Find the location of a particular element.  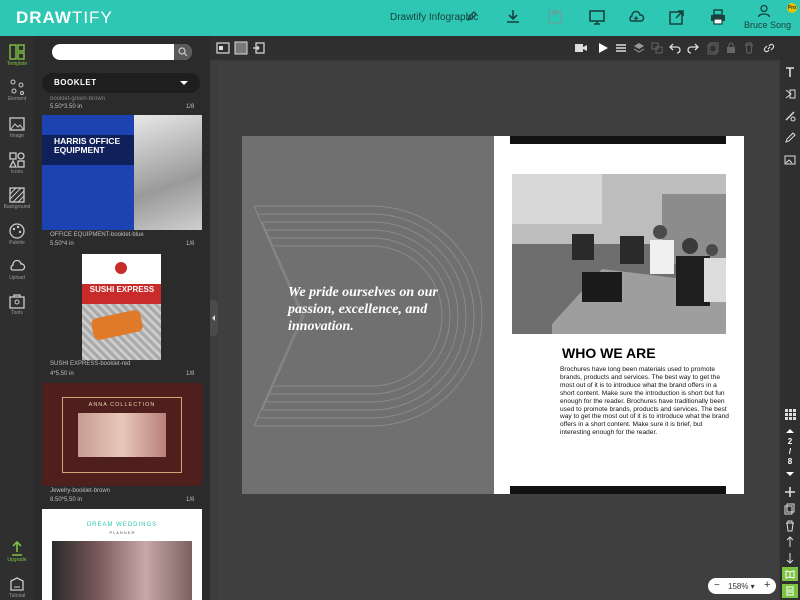

rail-item-icons: Icons is located at coordinates (17, 165).